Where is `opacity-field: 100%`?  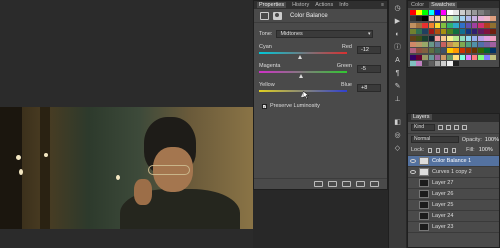 opacity-field: 100% is located at coordinates (492, 140).